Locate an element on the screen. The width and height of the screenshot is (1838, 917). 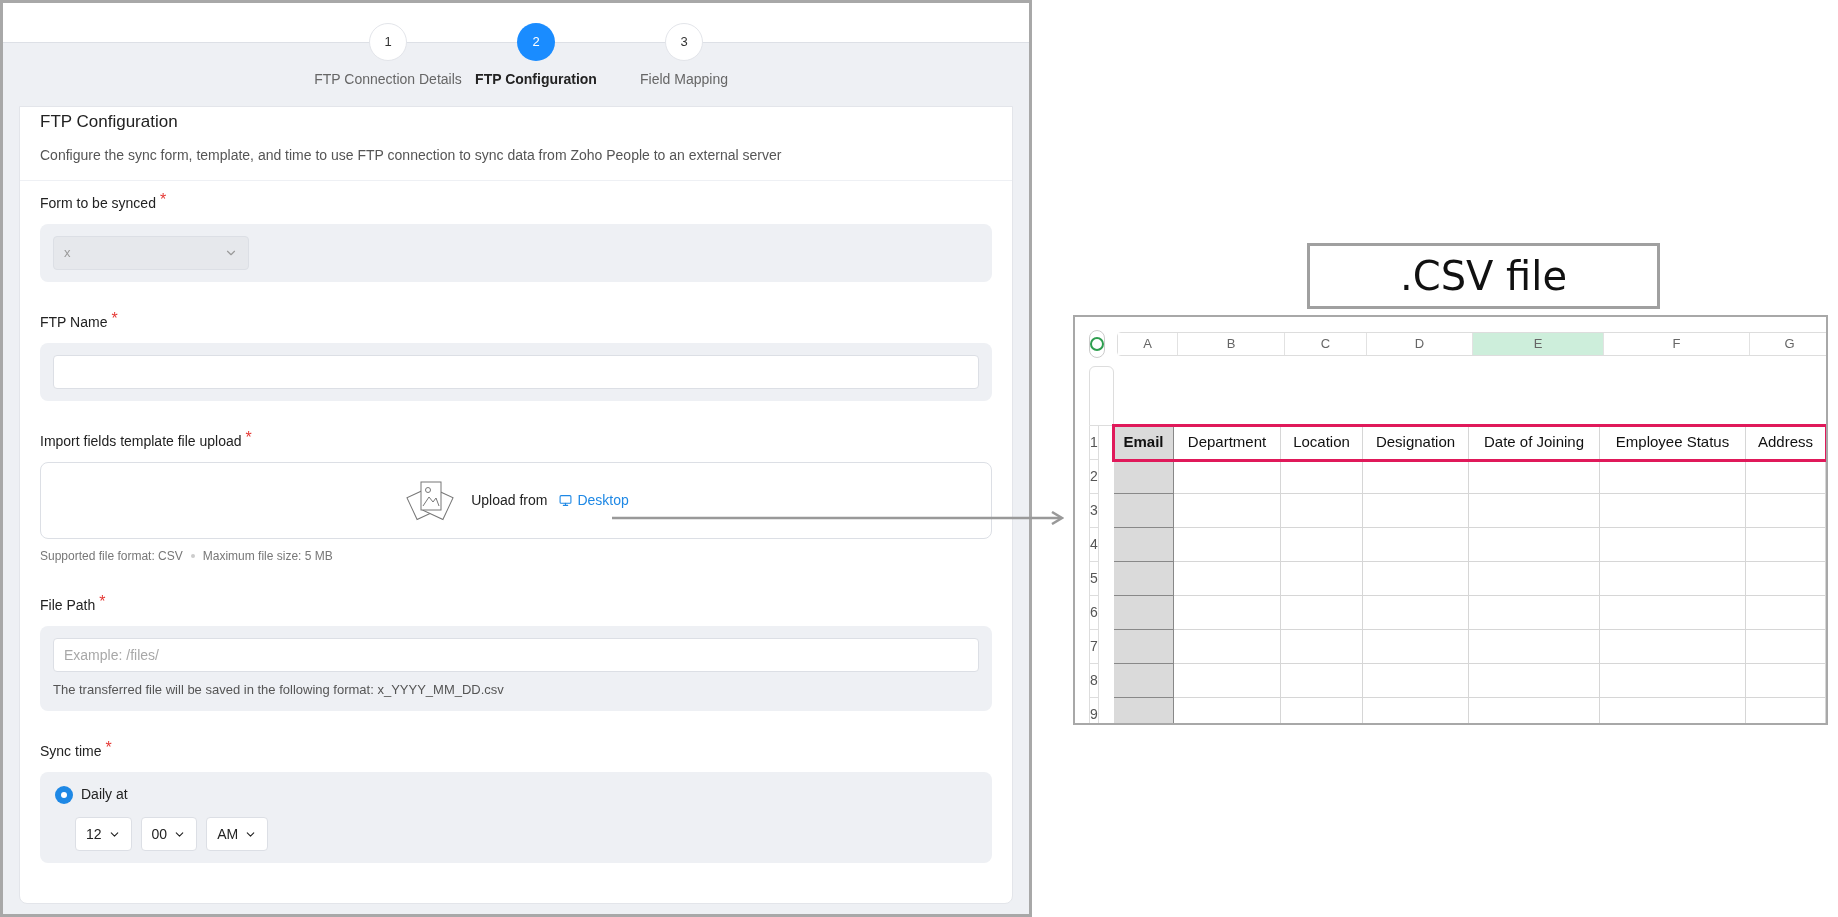
header-cell: Employee Status is located at coordinates (1673, 443).